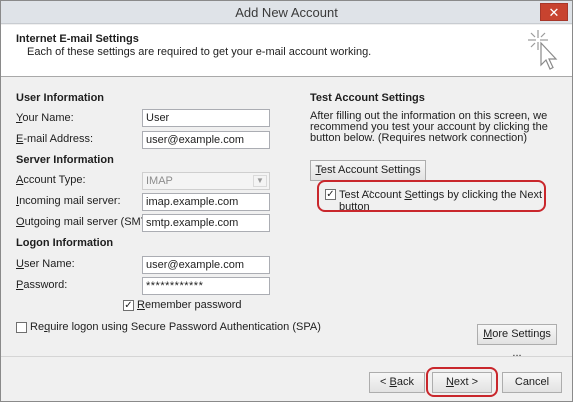  I want to click on window-title: Add New Account, so click(286, 12).